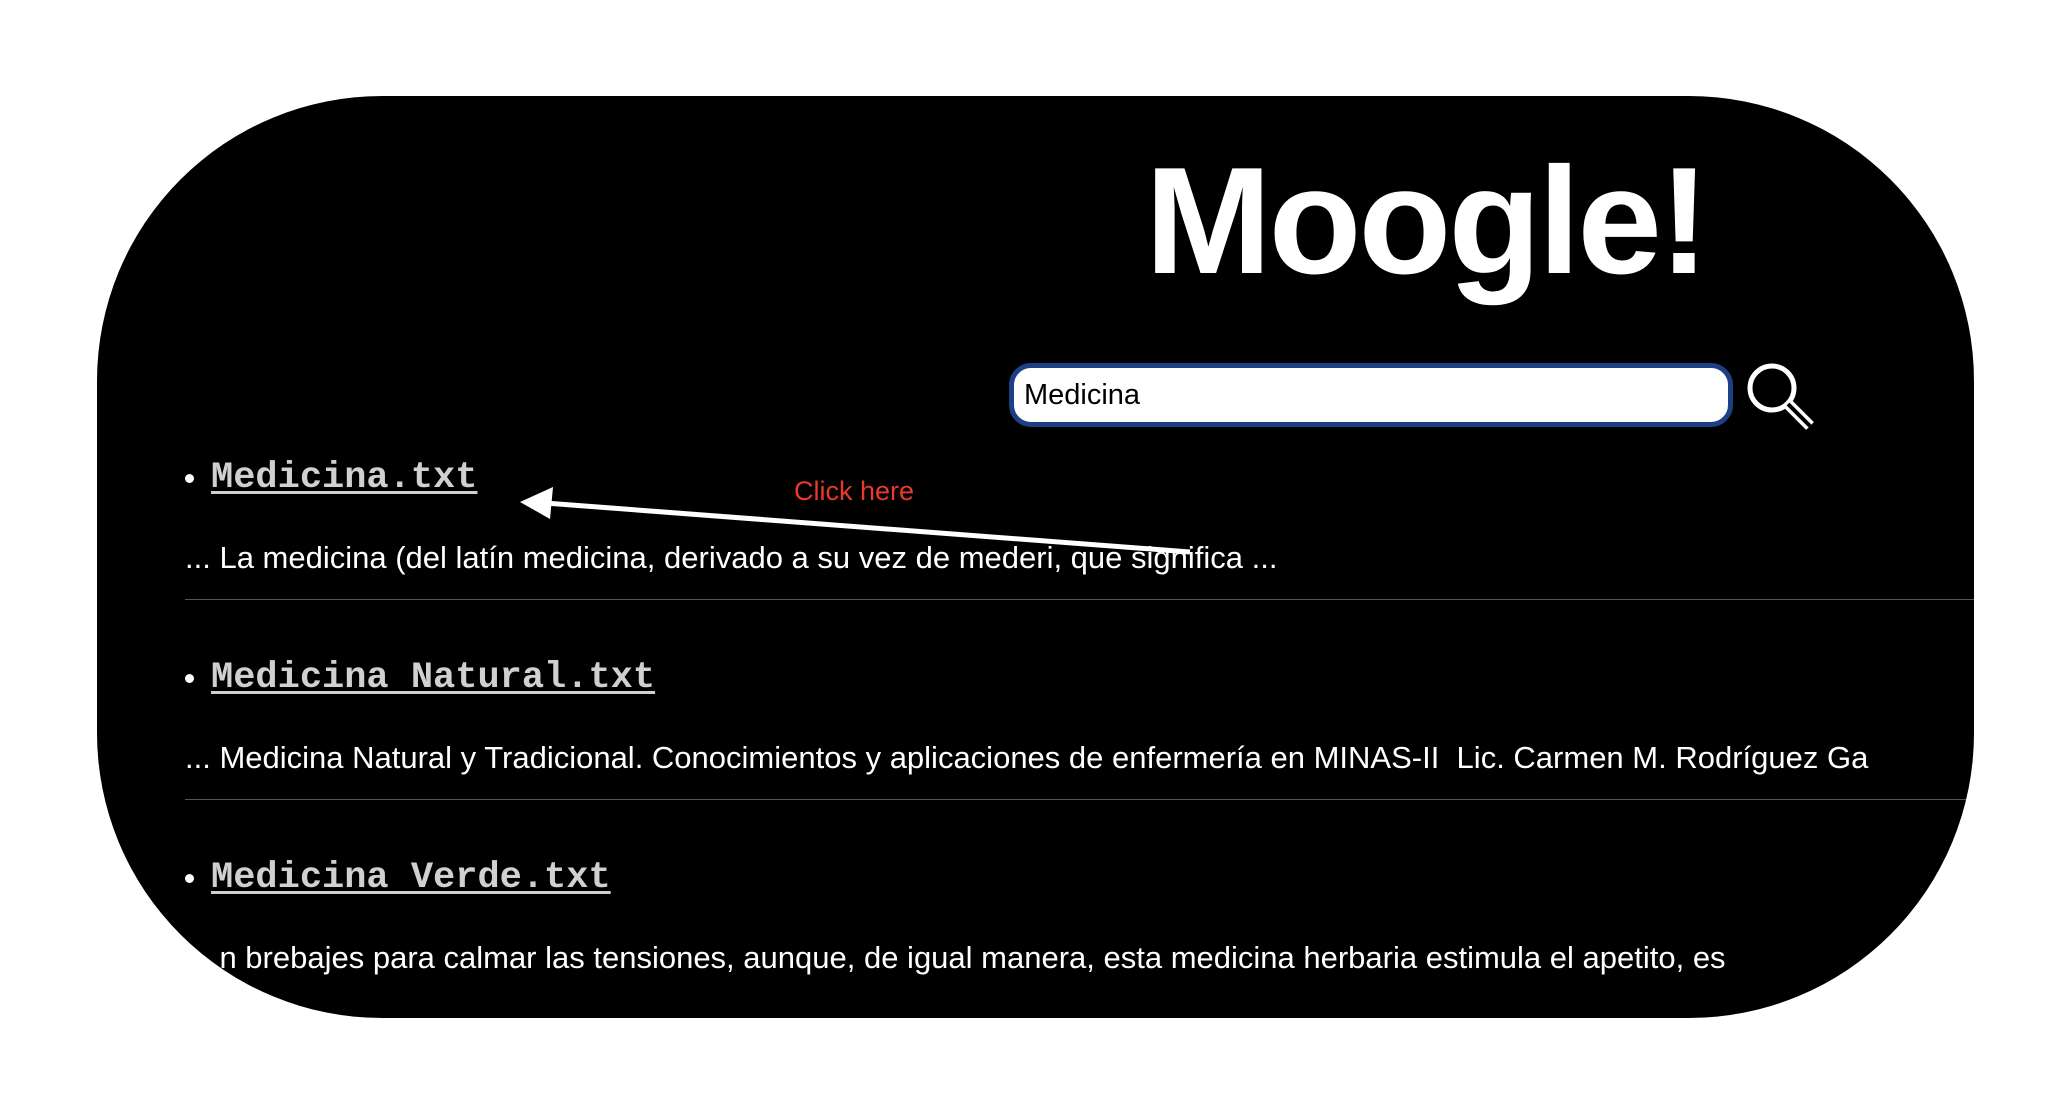 The height and width of the screenshot is (1110, 2062). I want to click on search-input, so click(1371, 395).